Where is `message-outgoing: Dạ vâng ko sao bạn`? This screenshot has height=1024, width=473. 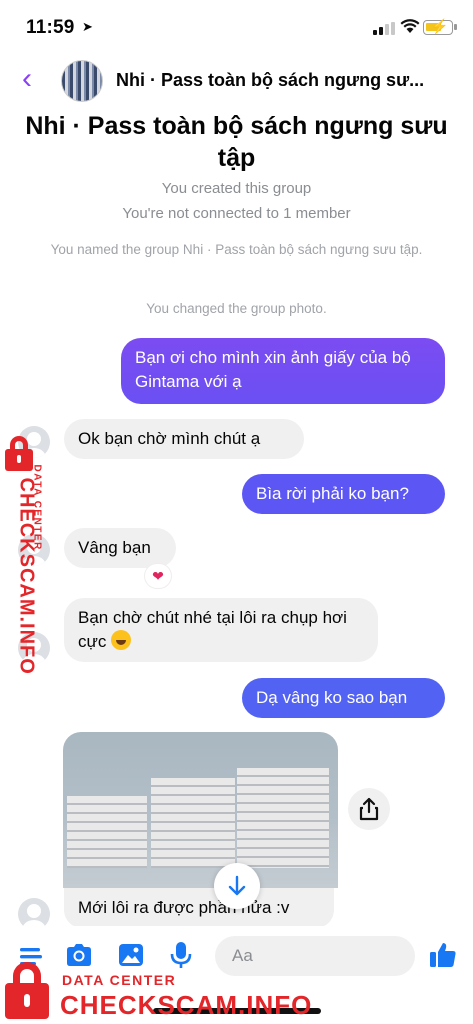 message-outgoing: Dạ vâng ko sao bạn is located at coordinates (343, 698).